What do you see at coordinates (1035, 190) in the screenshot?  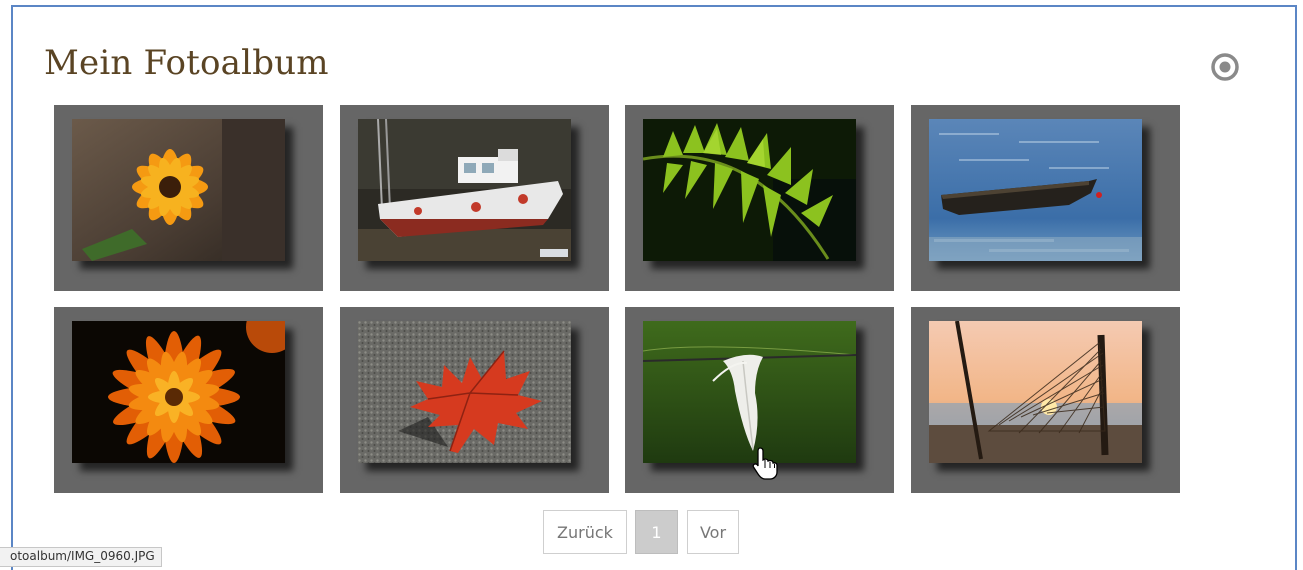 I see `photo-thumbnail-rowboat` at bounding box center [1035, 190].